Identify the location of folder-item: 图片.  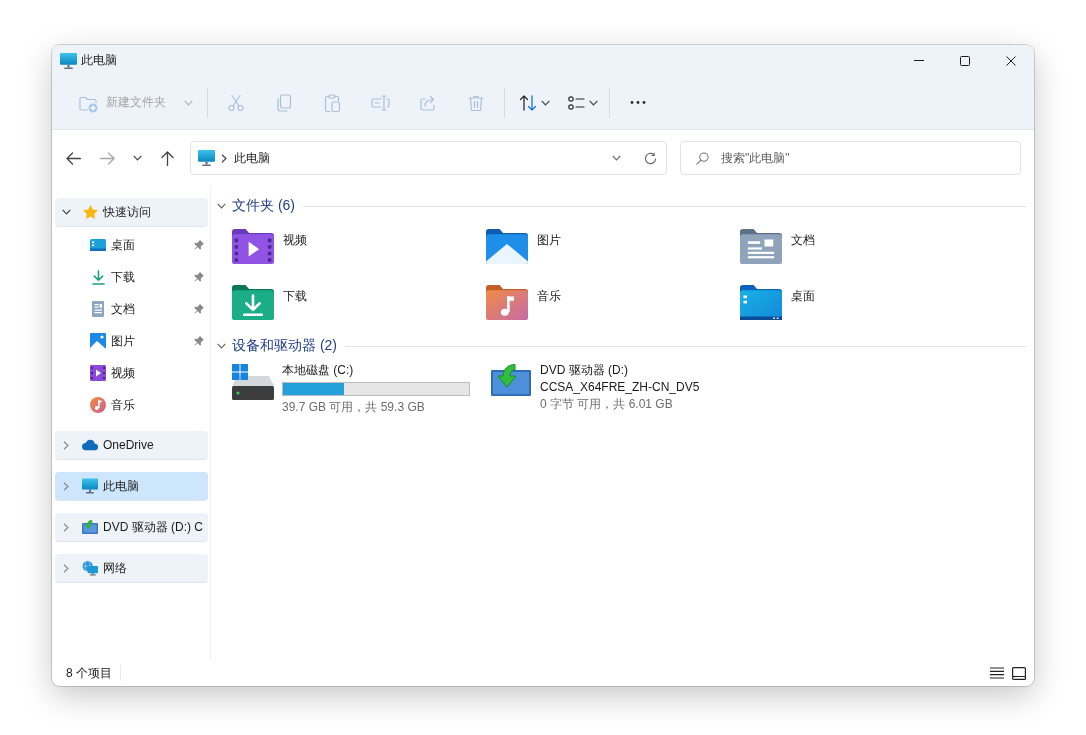
(527, 246).